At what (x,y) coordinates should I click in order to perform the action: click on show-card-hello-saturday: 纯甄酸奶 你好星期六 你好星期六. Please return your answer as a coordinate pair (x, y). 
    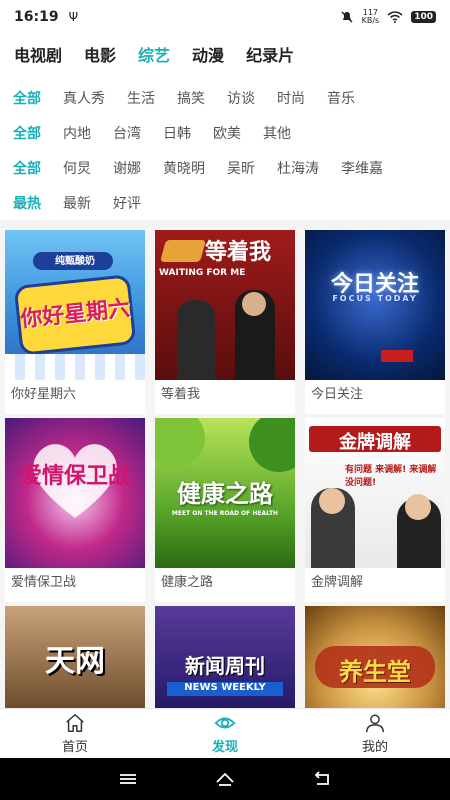
    Looking at the image, I should click on (75, 322).